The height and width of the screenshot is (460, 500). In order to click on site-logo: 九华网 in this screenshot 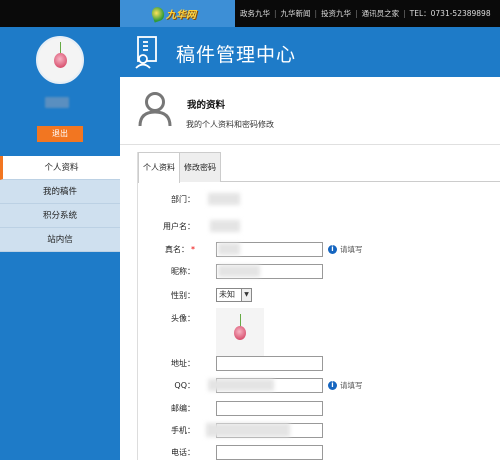, I will do `click(172, 13)`.